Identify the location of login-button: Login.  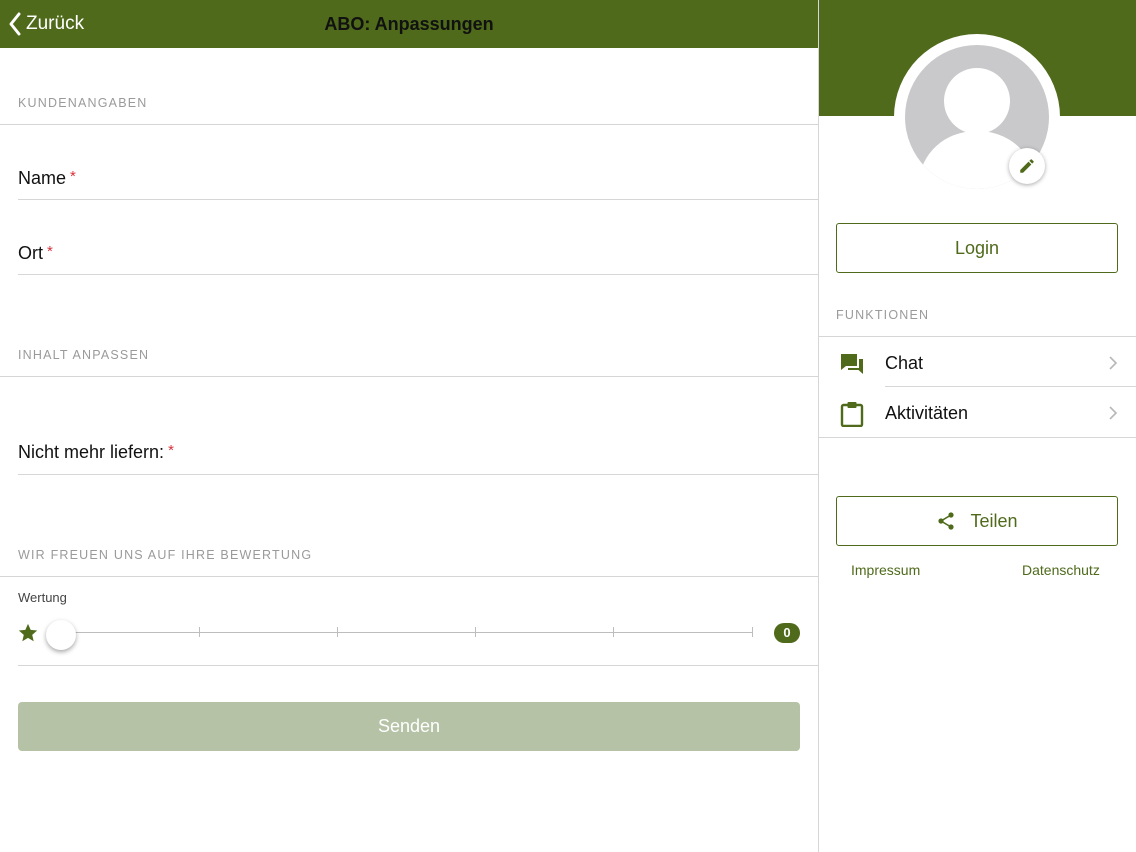
(977, 248).